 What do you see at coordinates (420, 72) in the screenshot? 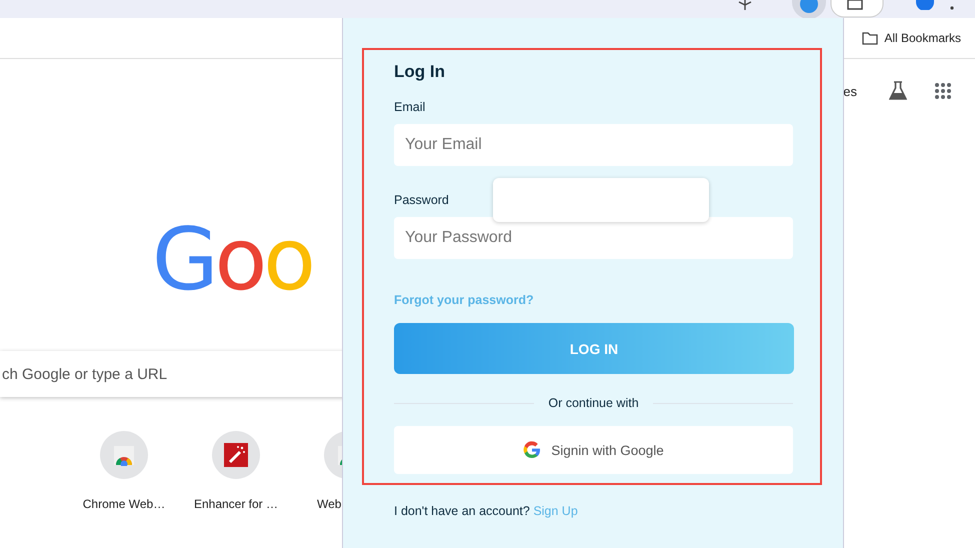
I see `login-title: Log In` at bounding box center [420, 72].